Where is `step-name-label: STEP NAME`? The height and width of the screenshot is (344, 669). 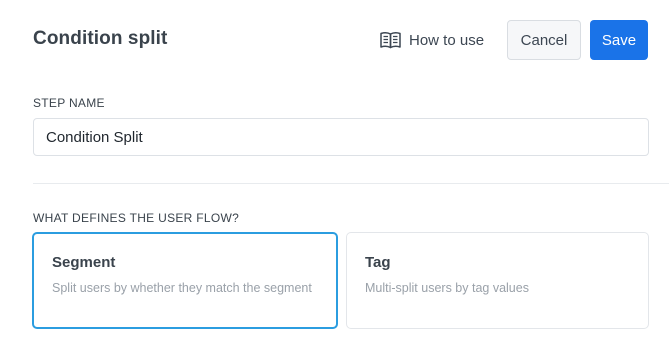
step-name-label: STEP NAME is located at coordinates (69, 103).